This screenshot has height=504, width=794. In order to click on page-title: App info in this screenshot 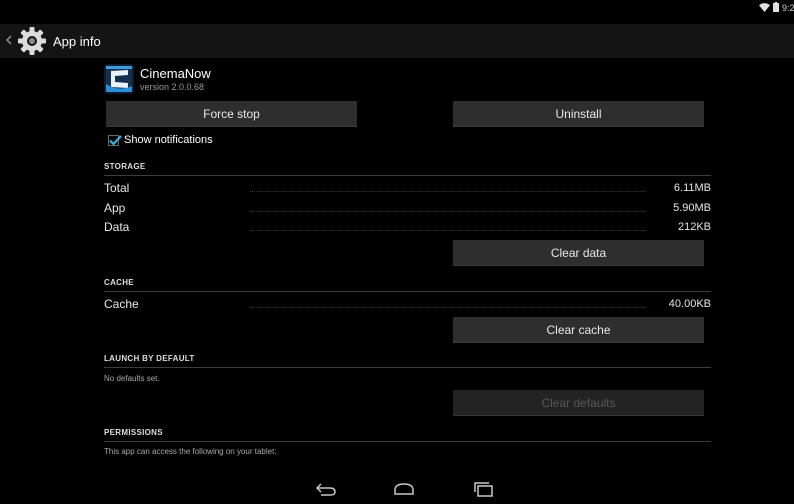, I will do `click(77, 41)`.